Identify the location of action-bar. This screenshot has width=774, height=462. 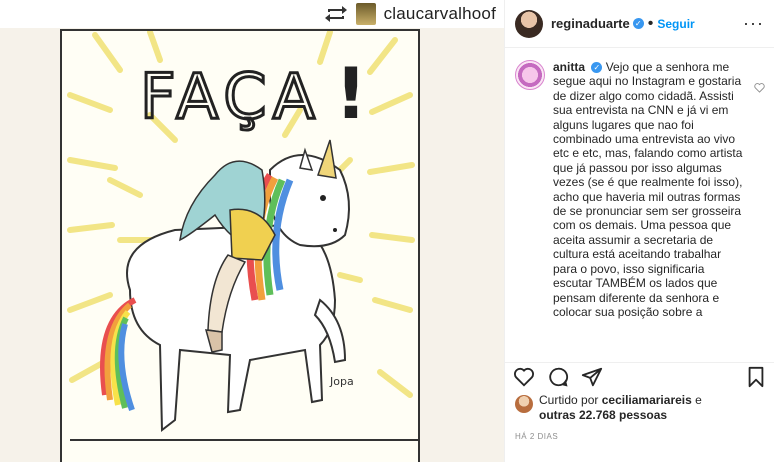
(639, 376).